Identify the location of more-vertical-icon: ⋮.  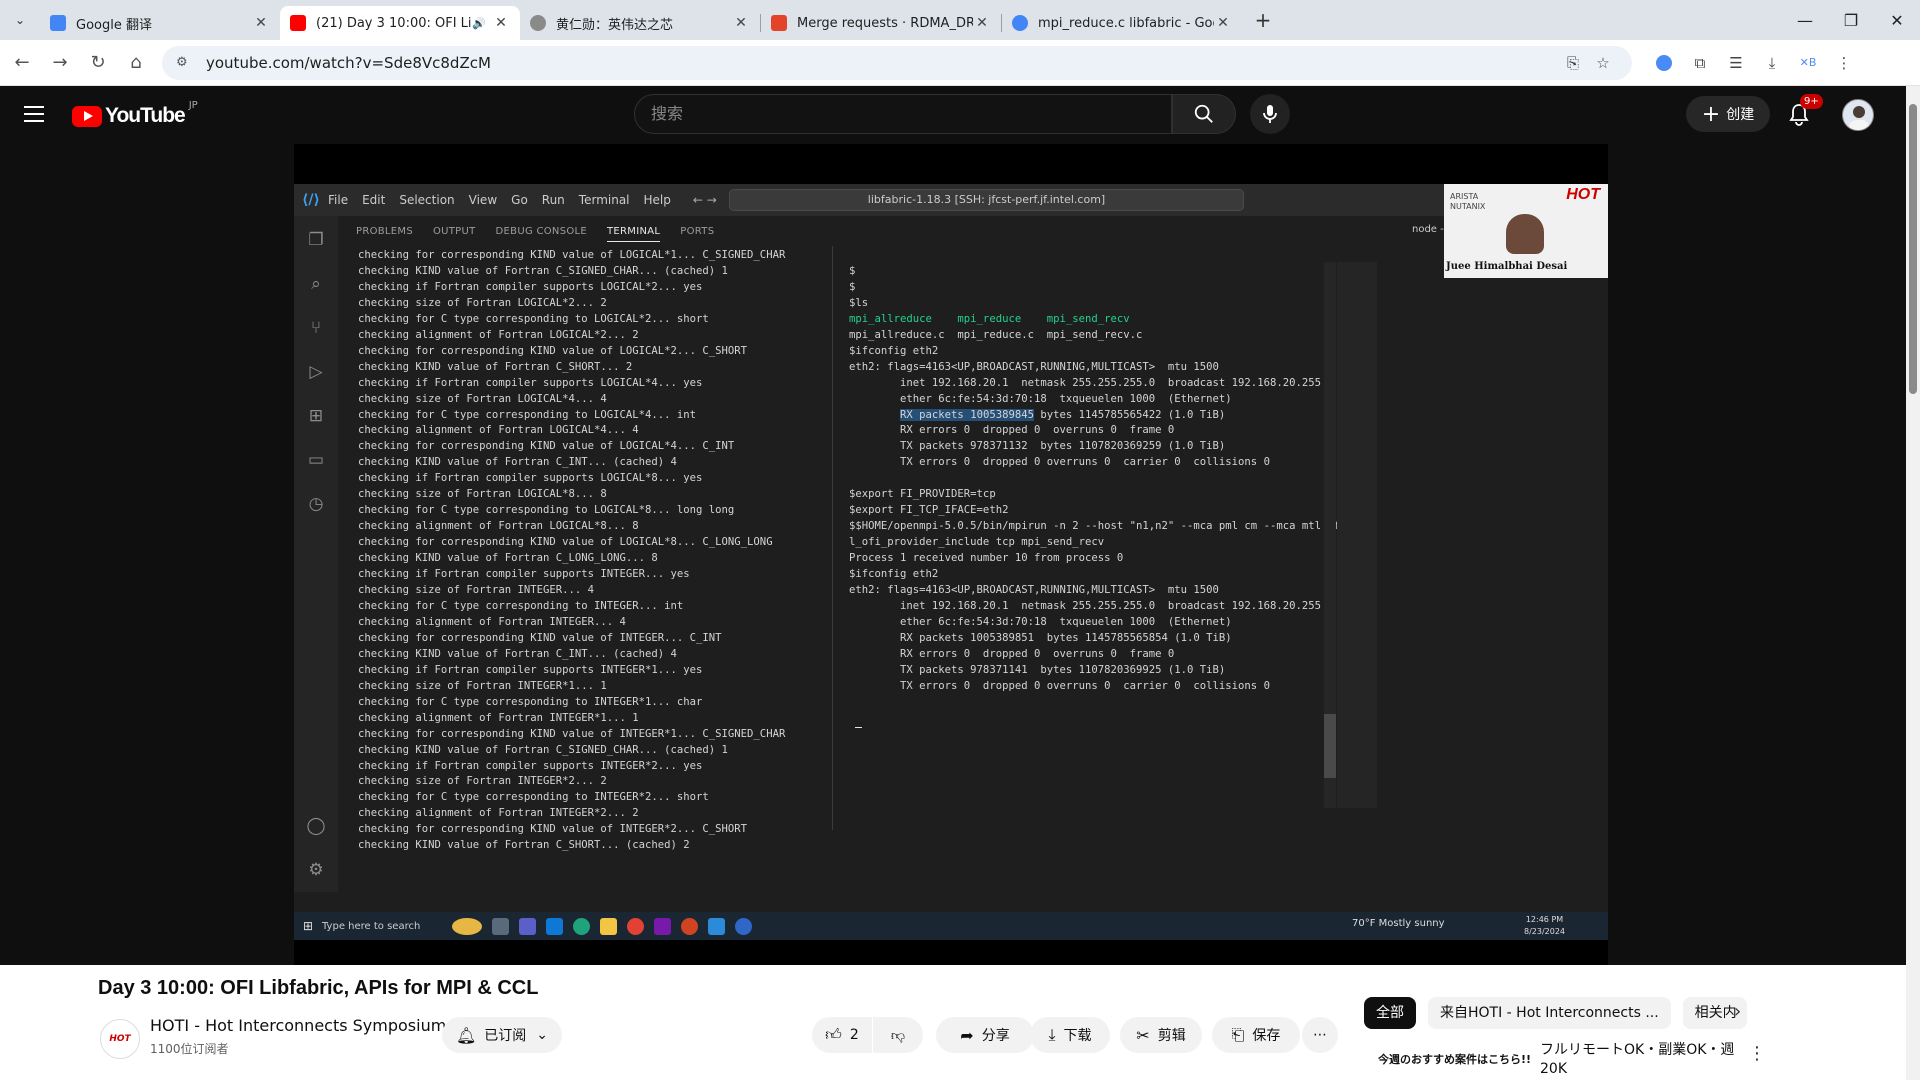
(1757, 1053).